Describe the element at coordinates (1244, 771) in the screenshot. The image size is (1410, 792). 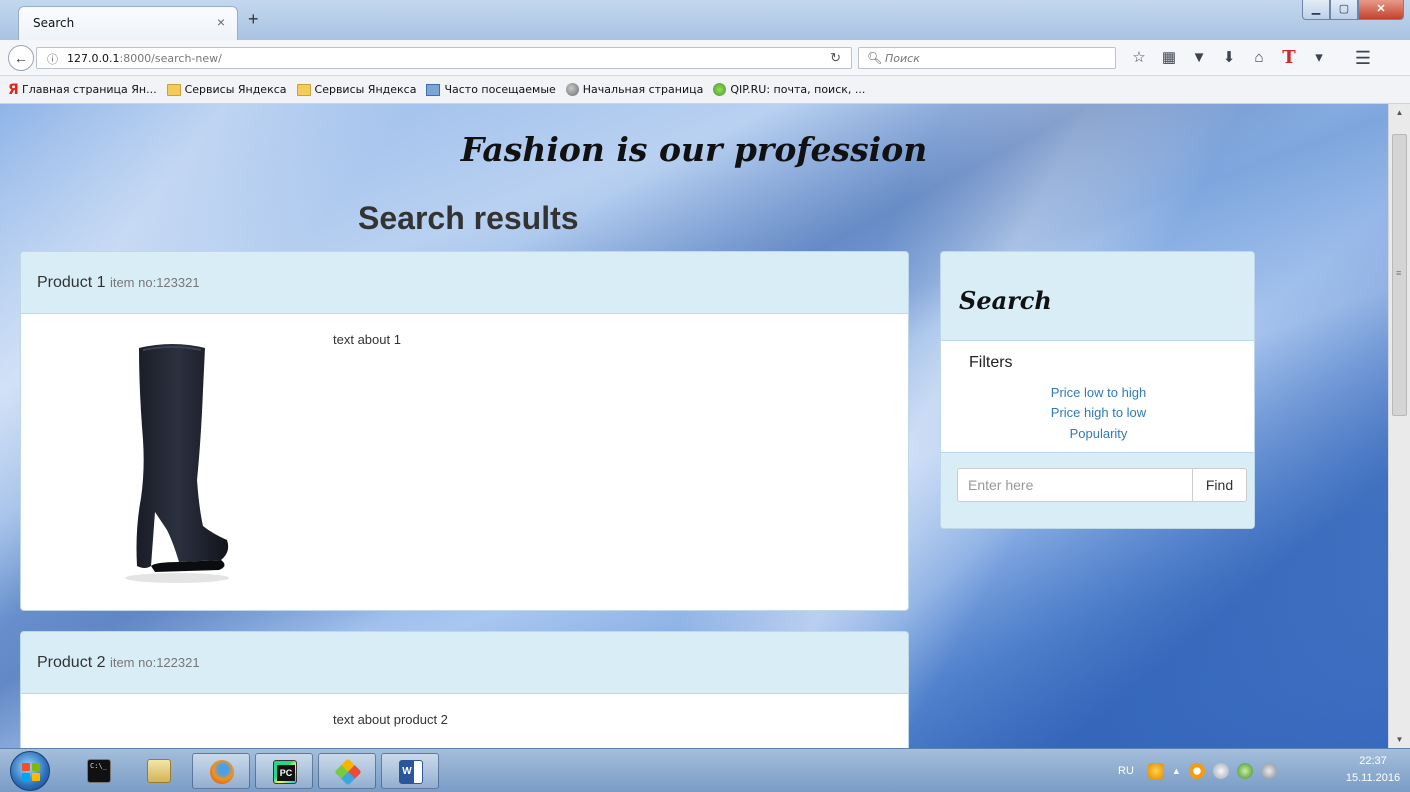
I see `network-icon` at that location.